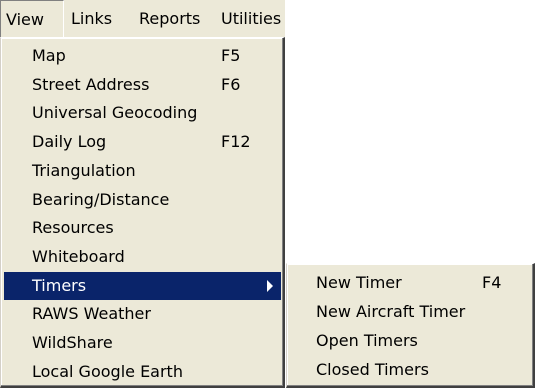 This screenshot has height=391, width=535. What do you see at coordinates (492, 282) in the screenshot?
I see `submenu-item-shortcut: F4` at bounding box center [492, 282].